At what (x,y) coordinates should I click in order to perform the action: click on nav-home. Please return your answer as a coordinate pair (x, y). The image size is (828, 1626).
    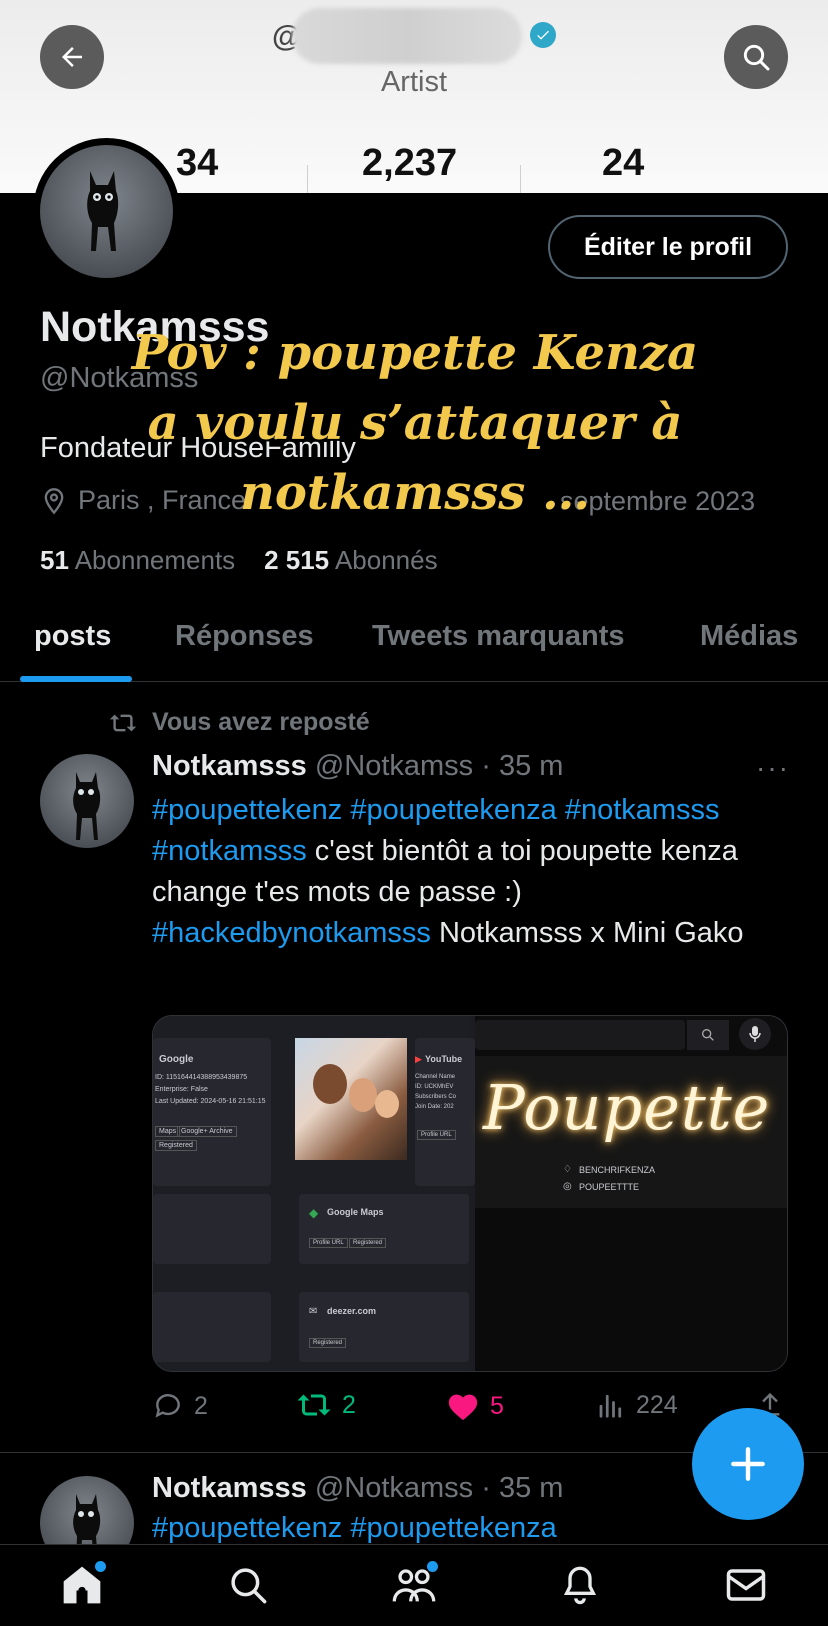
    Looking at the image, I should click on (82, 1585).